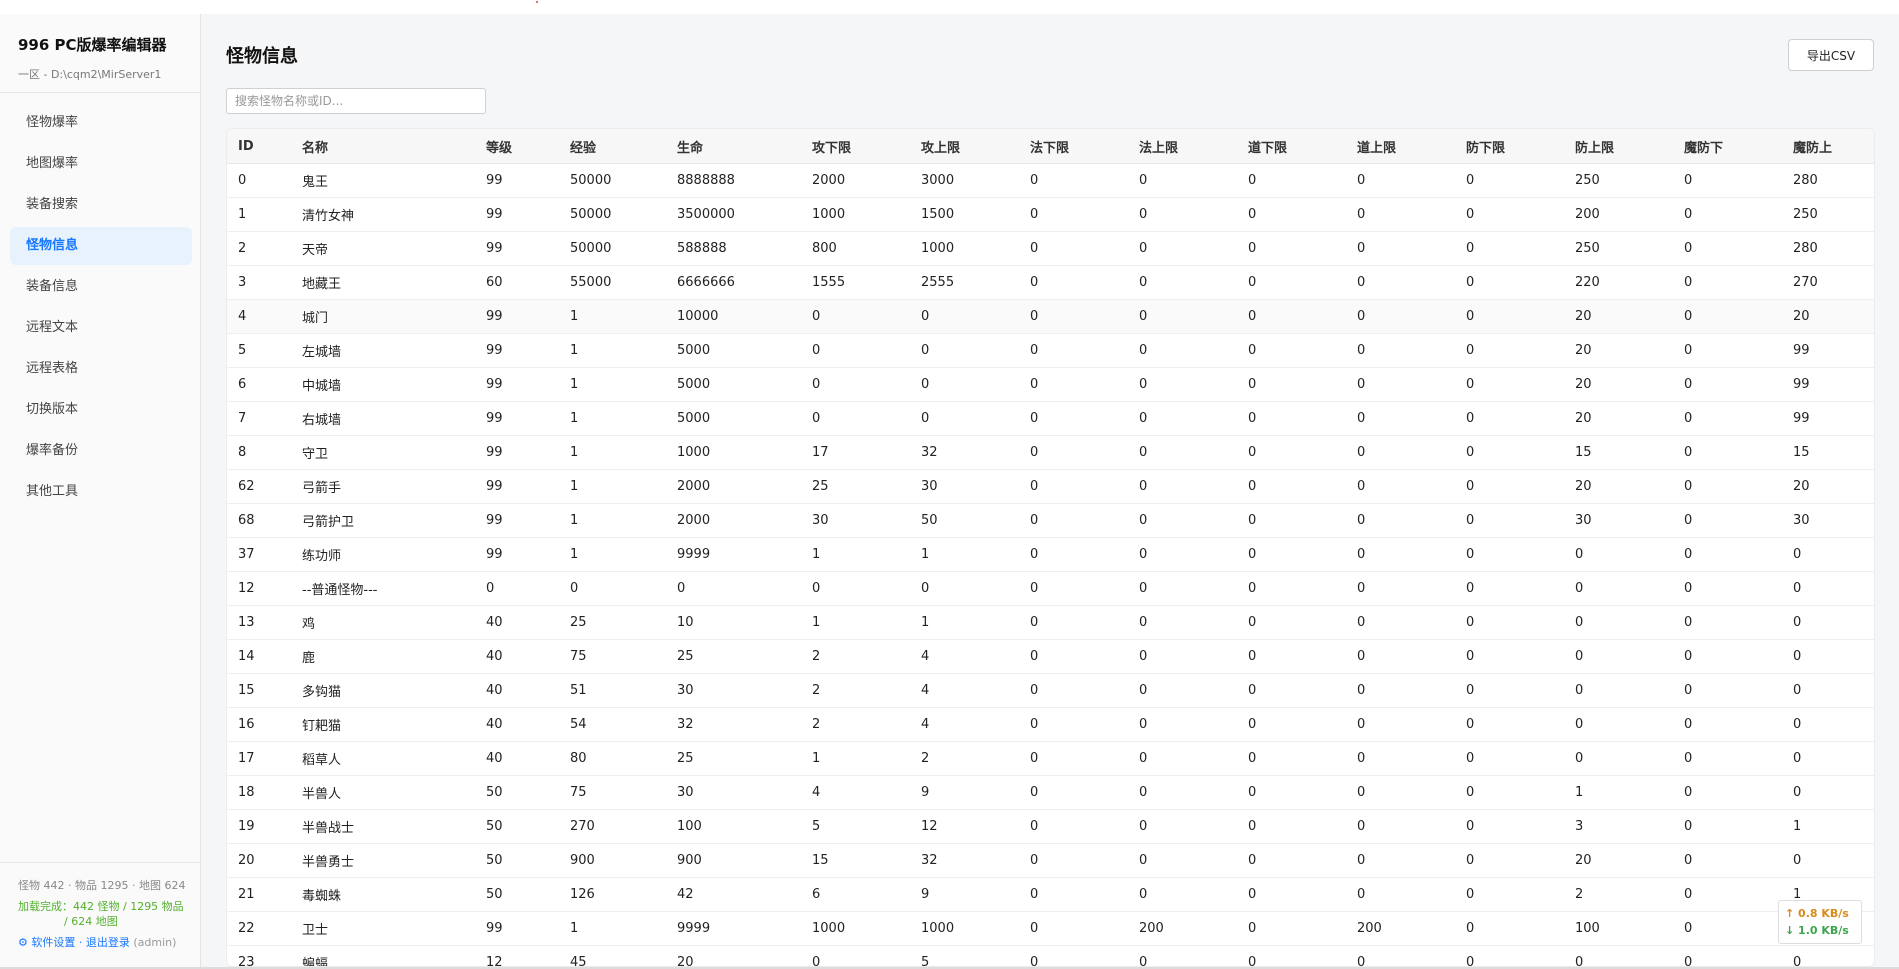  Describe the element at coordinates (1050, 955) in the screenshot. I see `table-row: 23 蝙蝠 12 45 20 0 5 0 0 0 0 0 0 0 0` at that location.